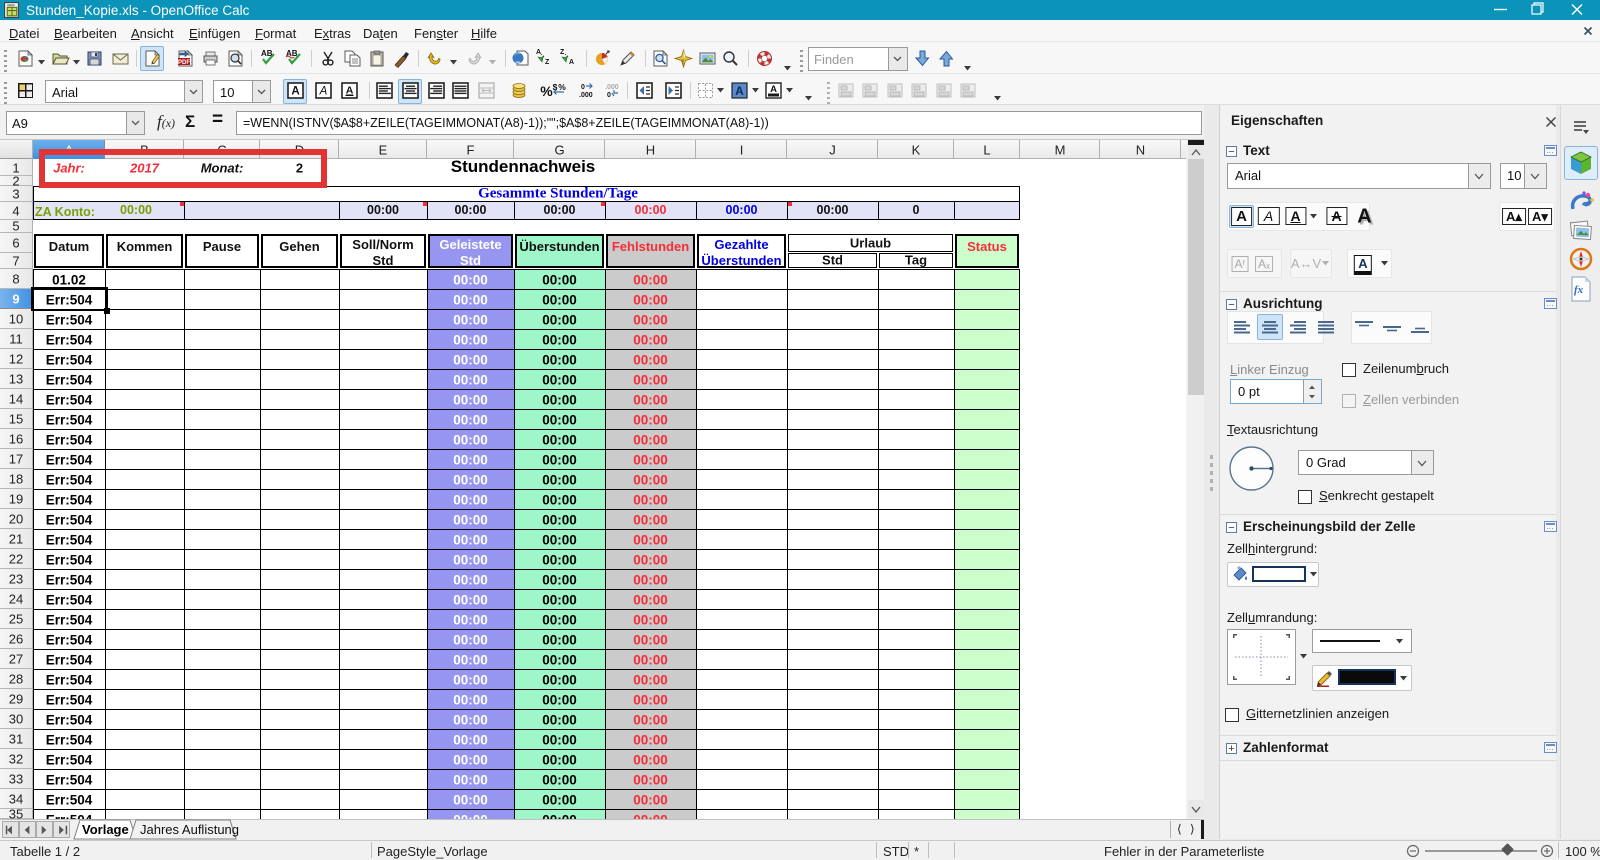 This screenshot has width=1600, height=860. What do you see at coordinates (1579, 290) in the screenshot?
I see `svg-text: fx` at bounding box center [1579, 290].